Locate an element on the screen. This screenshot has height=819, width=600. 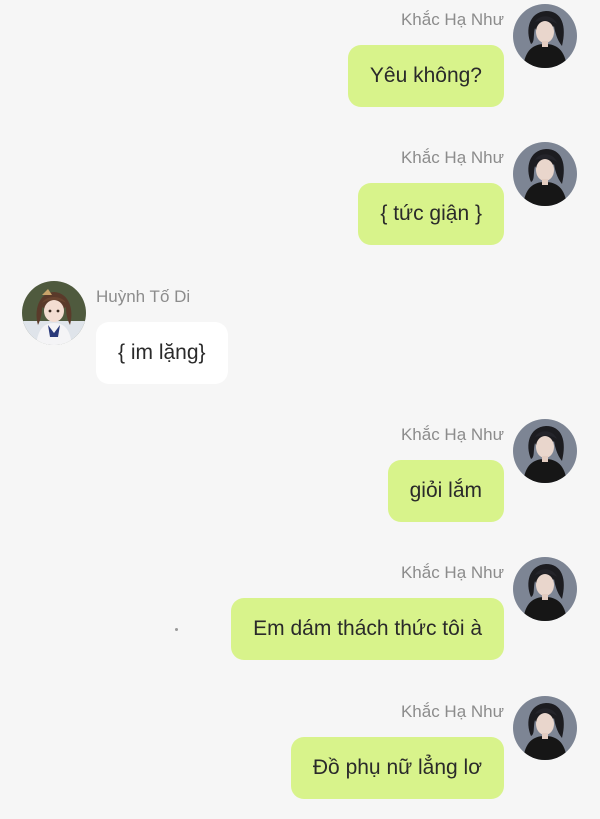
message-bubble: { im lặng} is located at coordinates (162, 353).